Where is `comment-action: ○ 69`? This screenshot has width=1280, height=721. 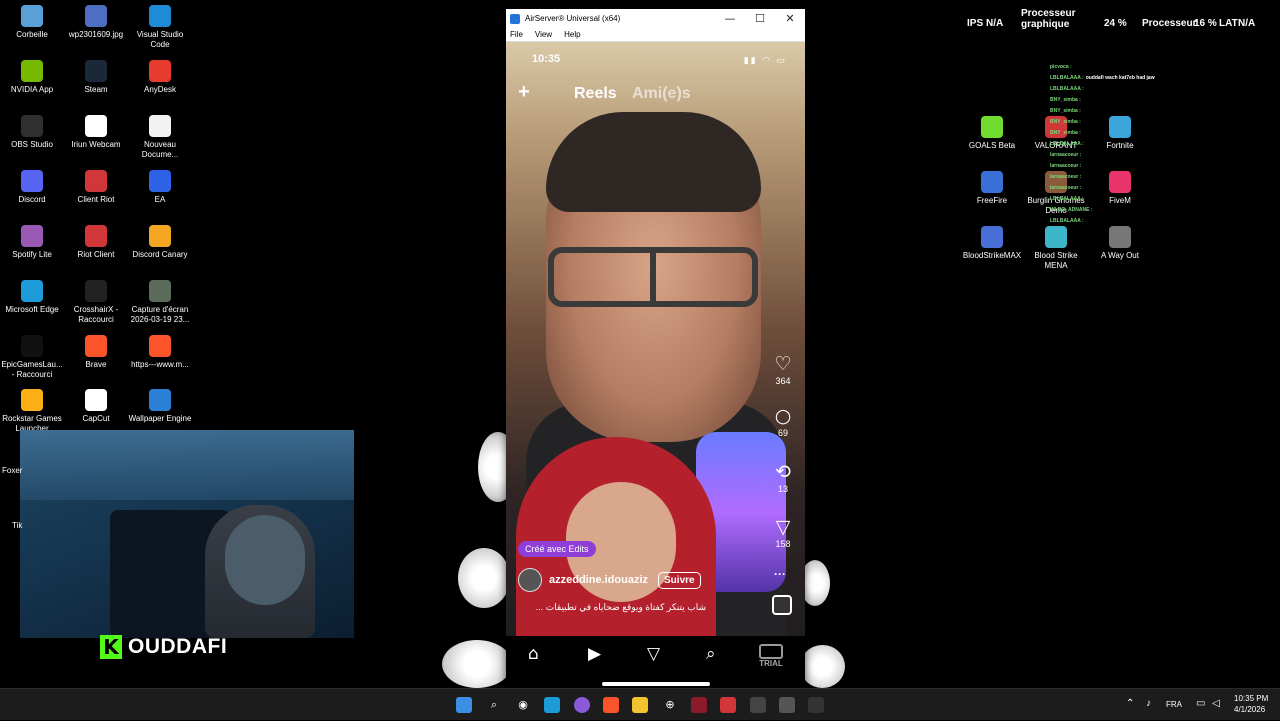 comment-action: ○ 69 is located at coordinates (783, 422).